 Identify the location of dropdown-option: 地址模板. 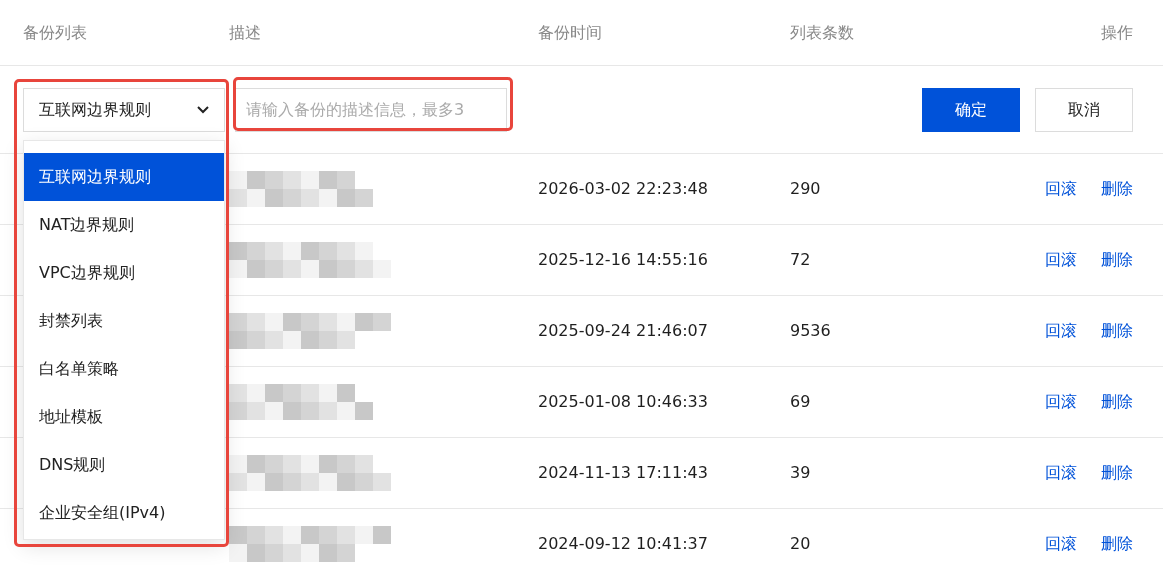
(124, 417).